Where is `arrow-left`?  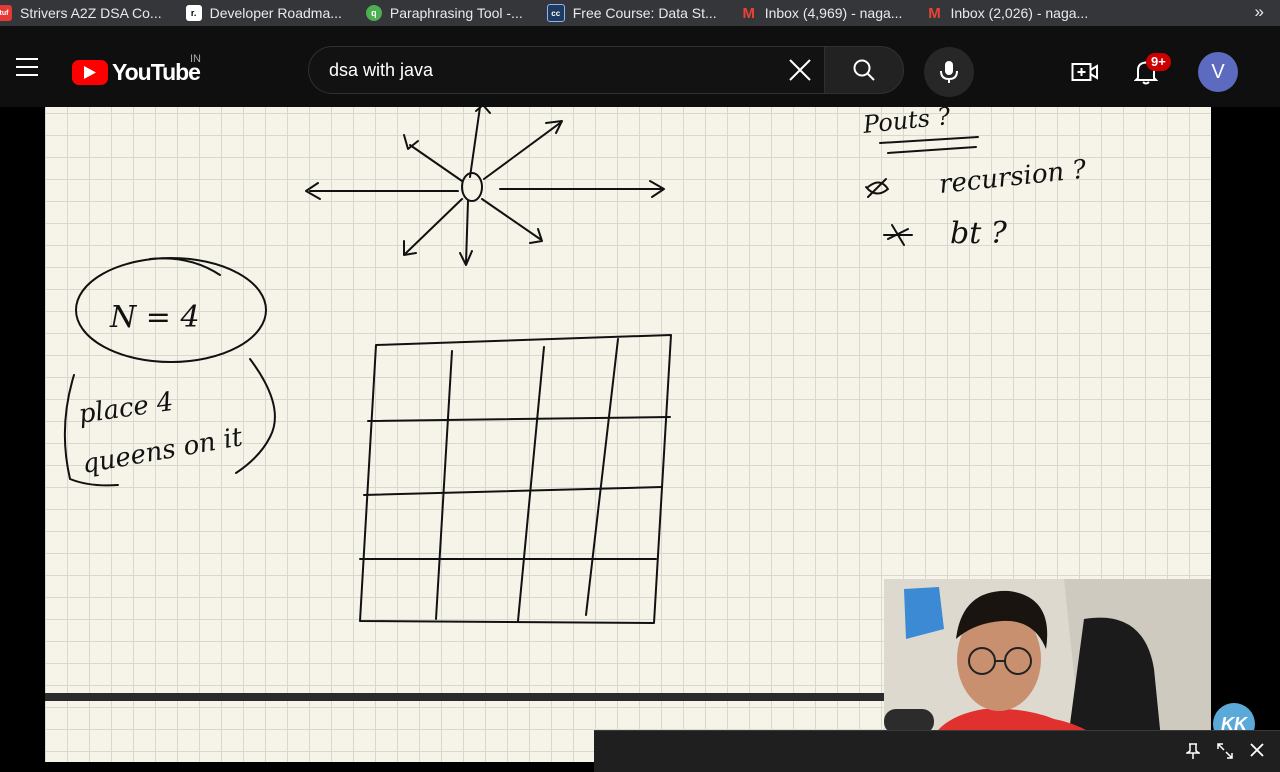
arrow-left is located at coordinates (382, 191).